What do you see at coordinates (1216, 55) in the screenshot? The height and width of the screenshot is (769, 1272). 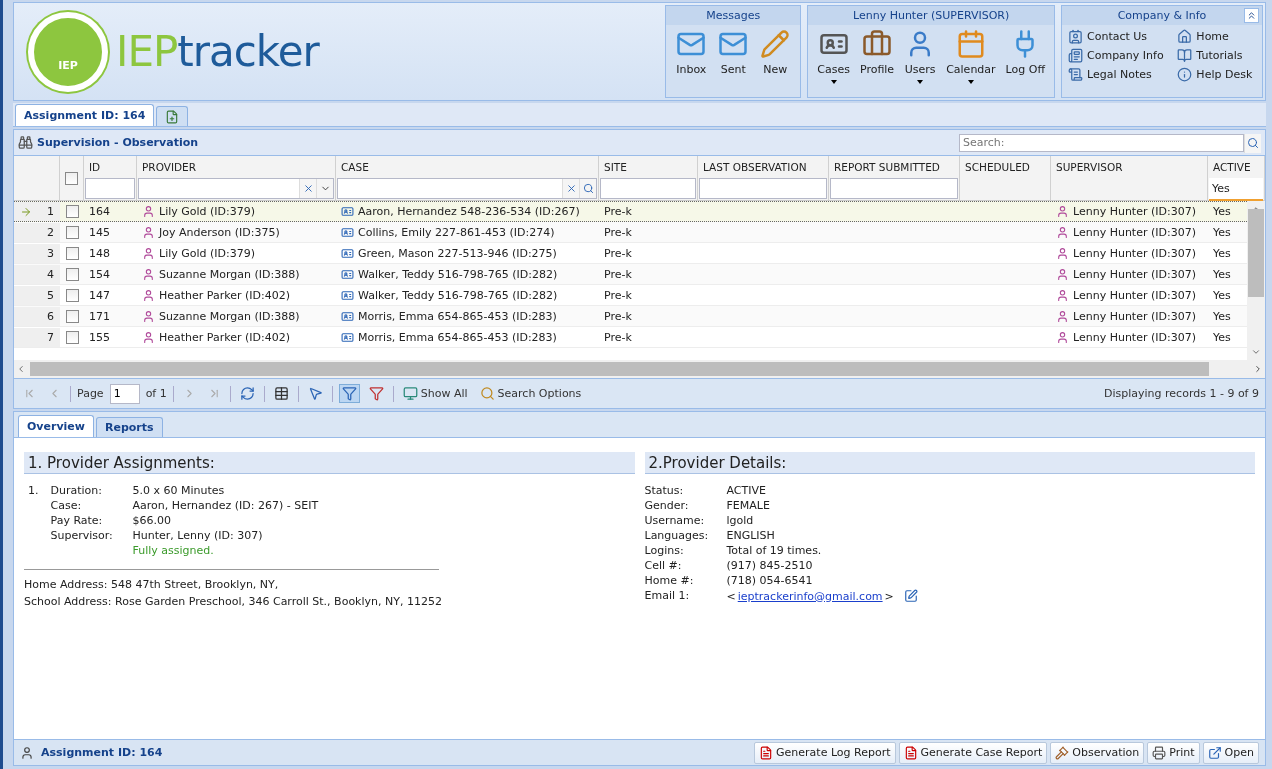 I see `info-link: Tutorials` at bounding box center [1216, 55].